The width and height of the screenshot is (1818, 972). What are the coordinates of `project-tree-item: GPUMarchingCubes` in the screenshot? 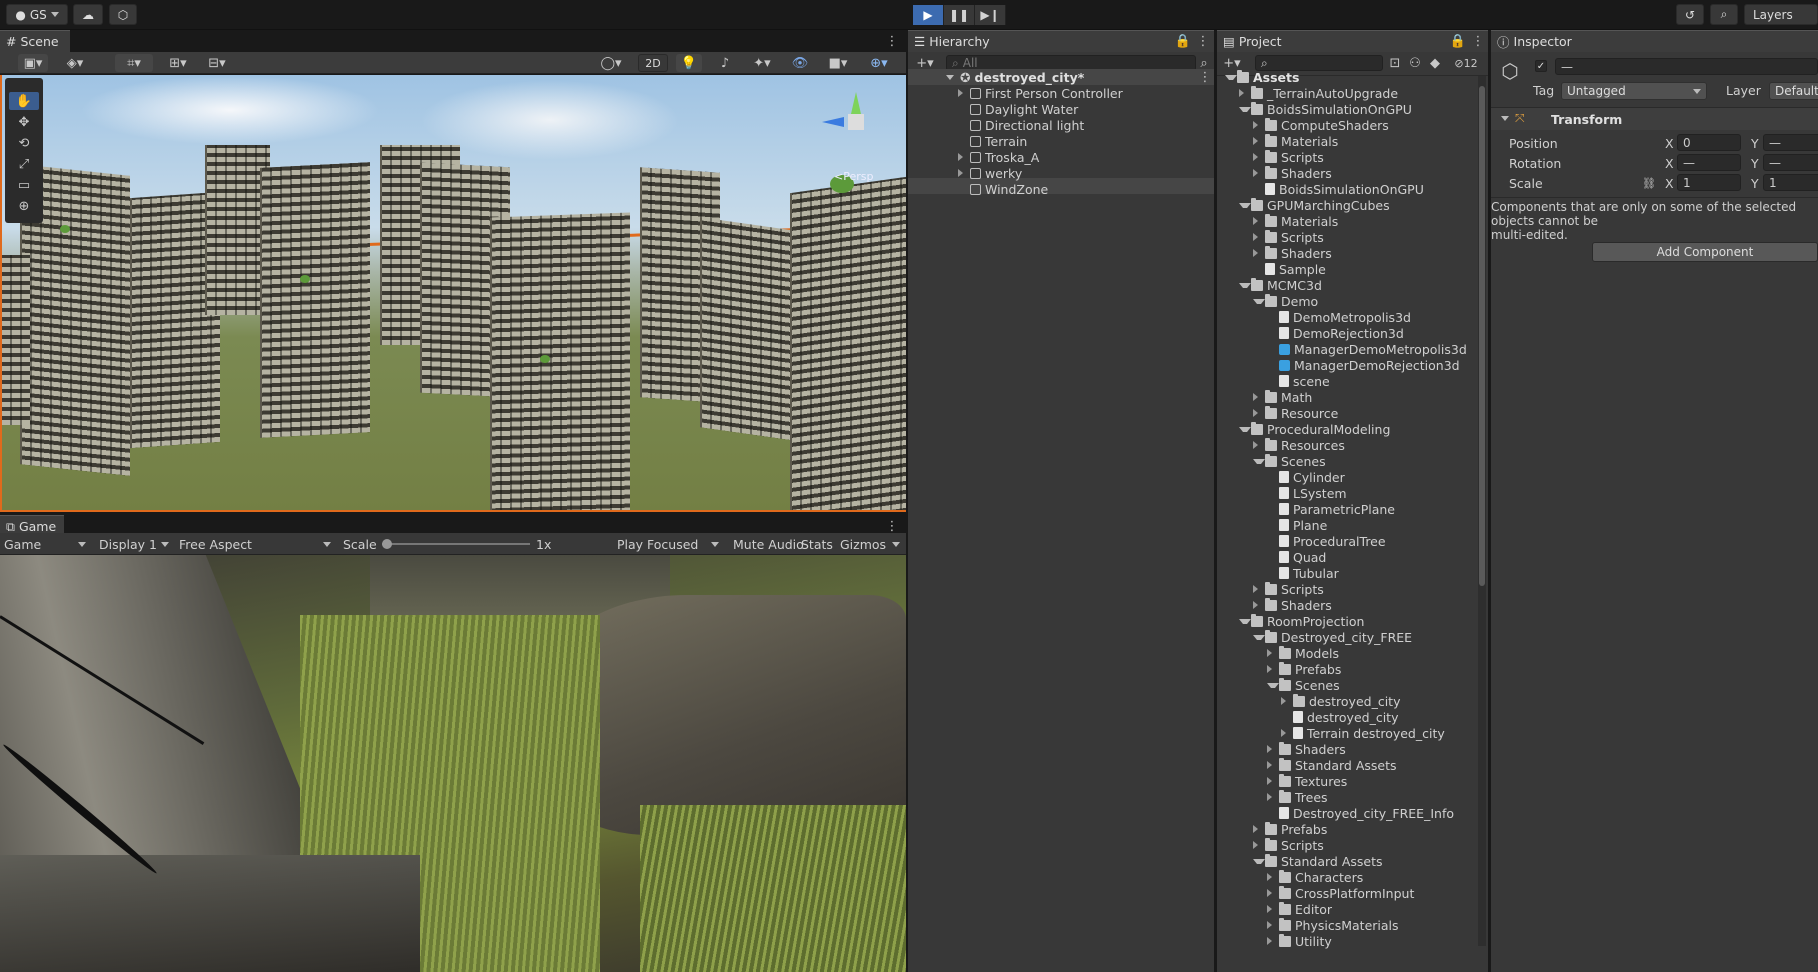 It's located at (1314, 205).